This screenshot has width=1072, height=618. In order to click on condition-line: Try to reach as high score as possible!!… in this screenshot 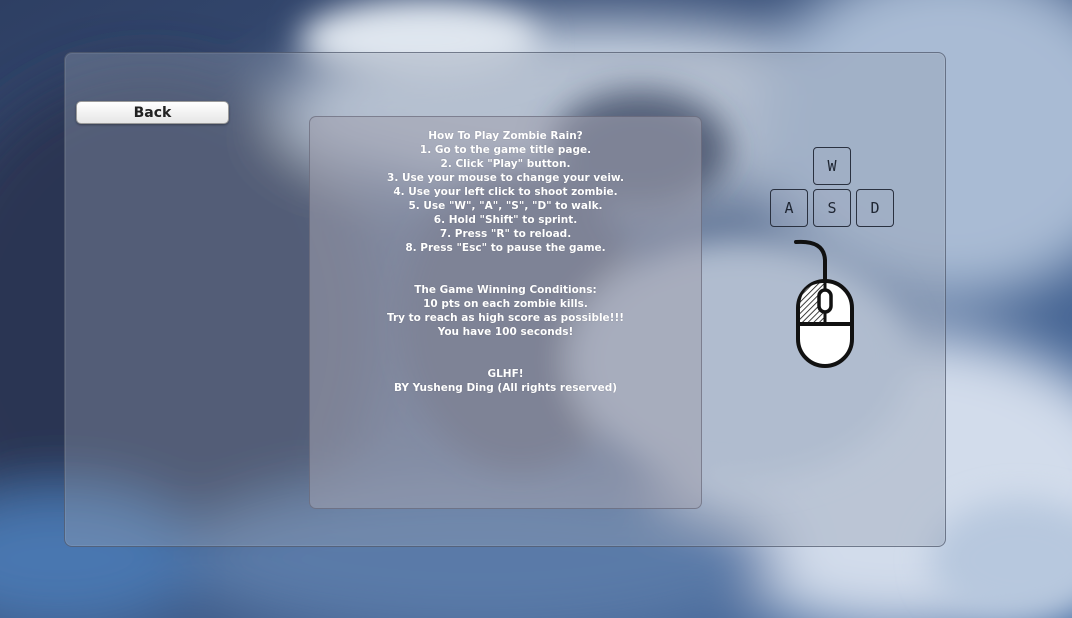, I will do `click(505, 318)`.